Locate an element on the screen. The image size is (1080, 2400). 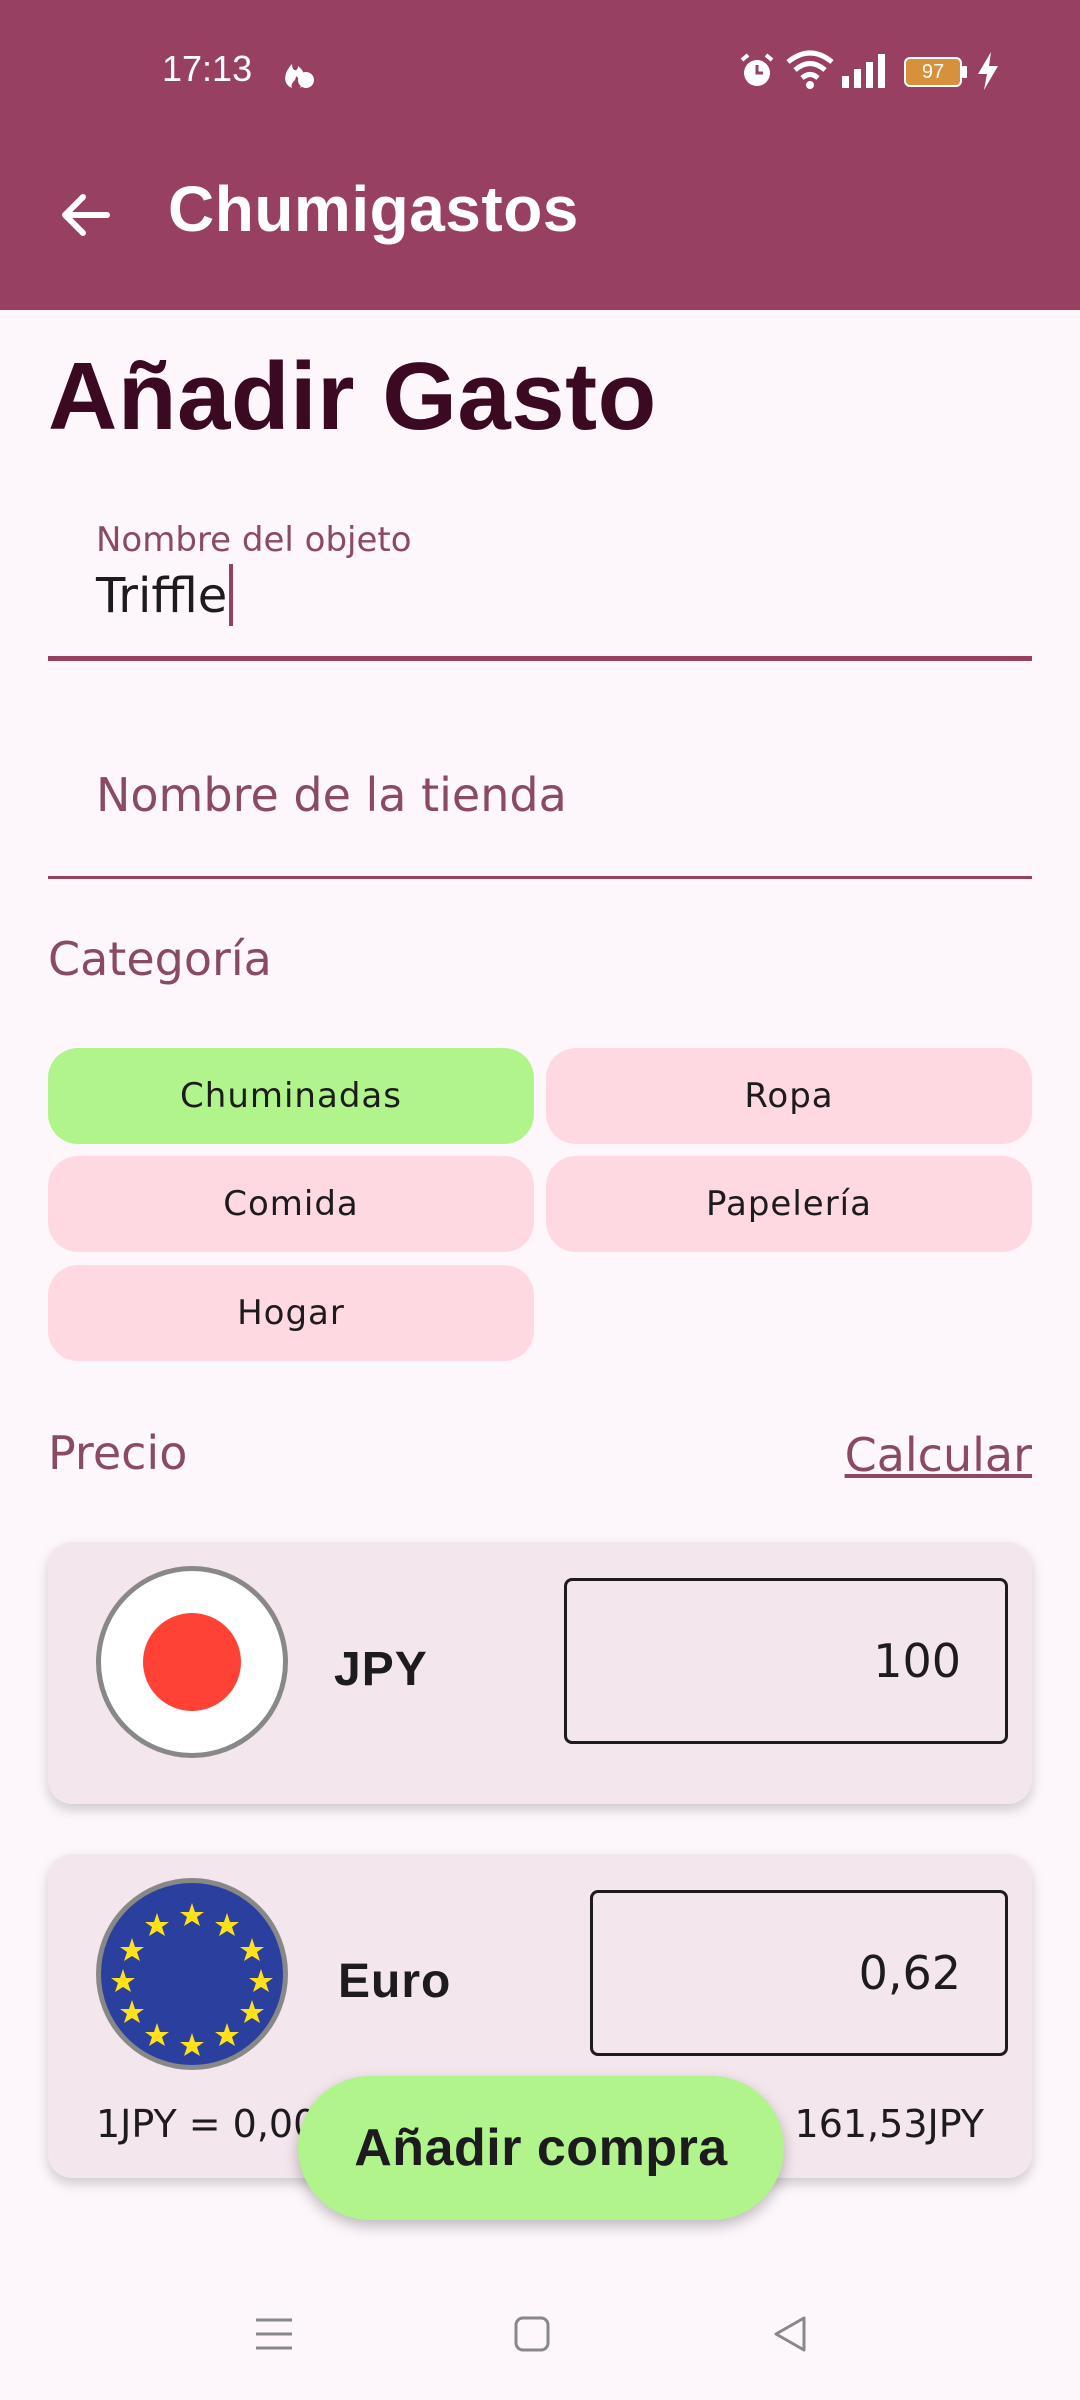
japan-flag-icon is located at coordinates (192, 1662).